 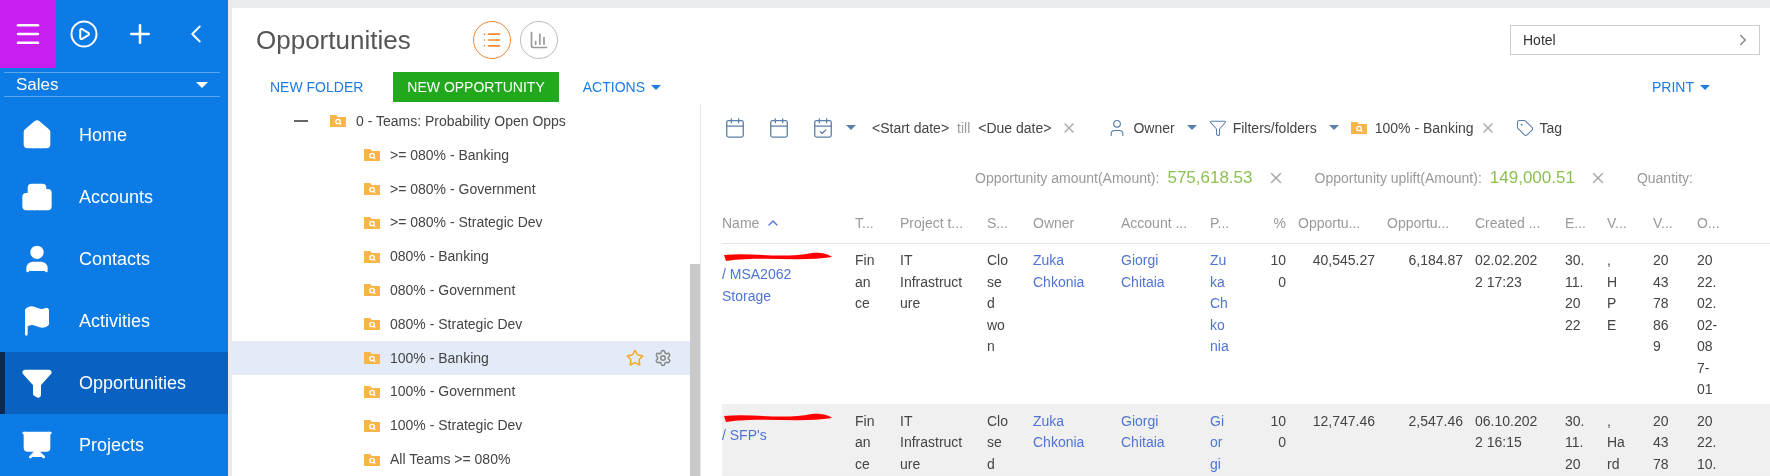 I want to click on table-cell-text: Closed, so click(x=998, y=442).